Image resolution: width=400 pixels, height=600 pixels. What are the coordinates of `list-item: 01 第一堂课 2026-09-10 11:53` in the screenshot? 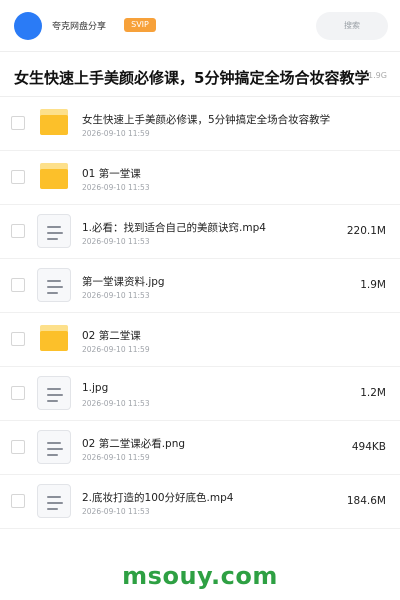 It's located at (200, 178).